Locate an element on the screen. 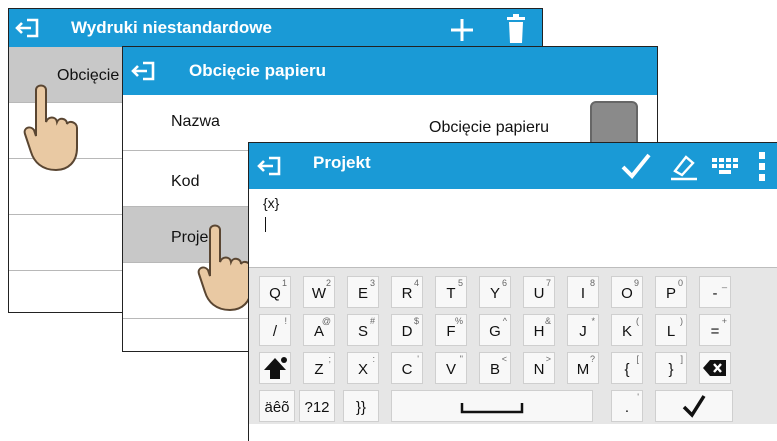 Image resolution: width=777 pixels, height=441 pixels. key-secondary-label: 7 is located at coordinates (548, 283).